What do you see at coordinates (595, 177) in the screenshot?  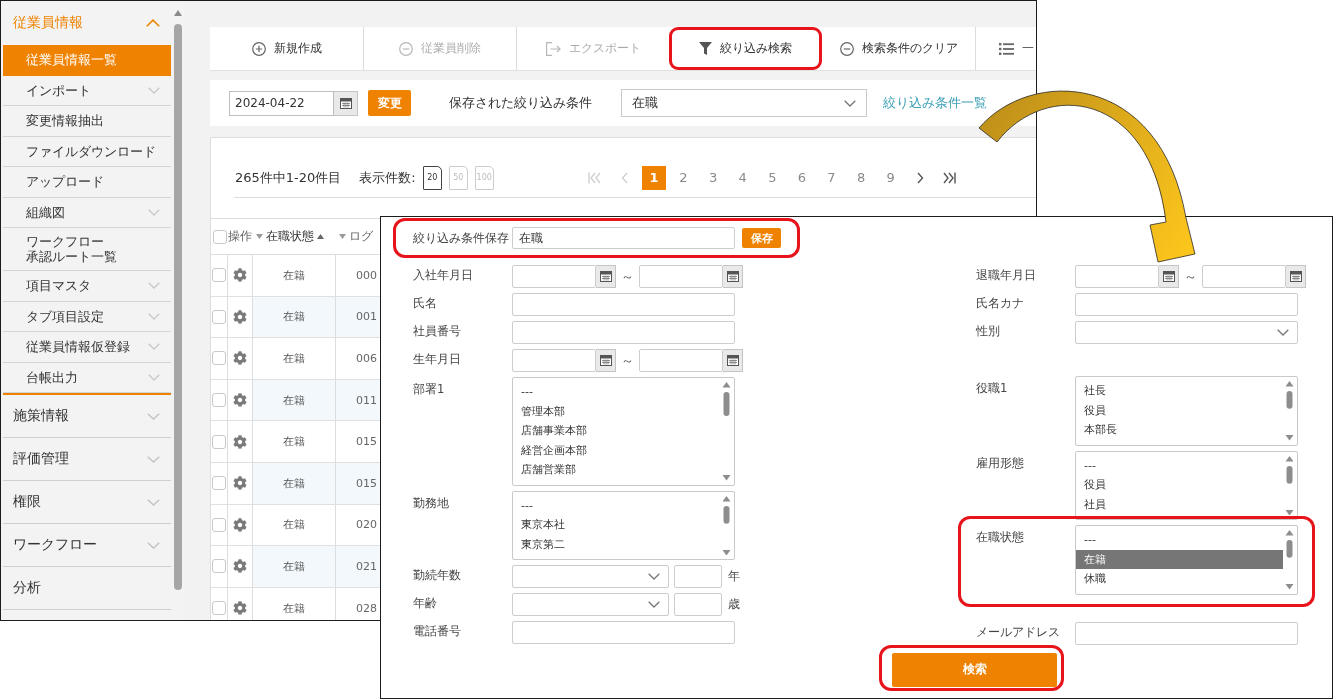 I see `first-page-icon` at bounding box center [595, 177].